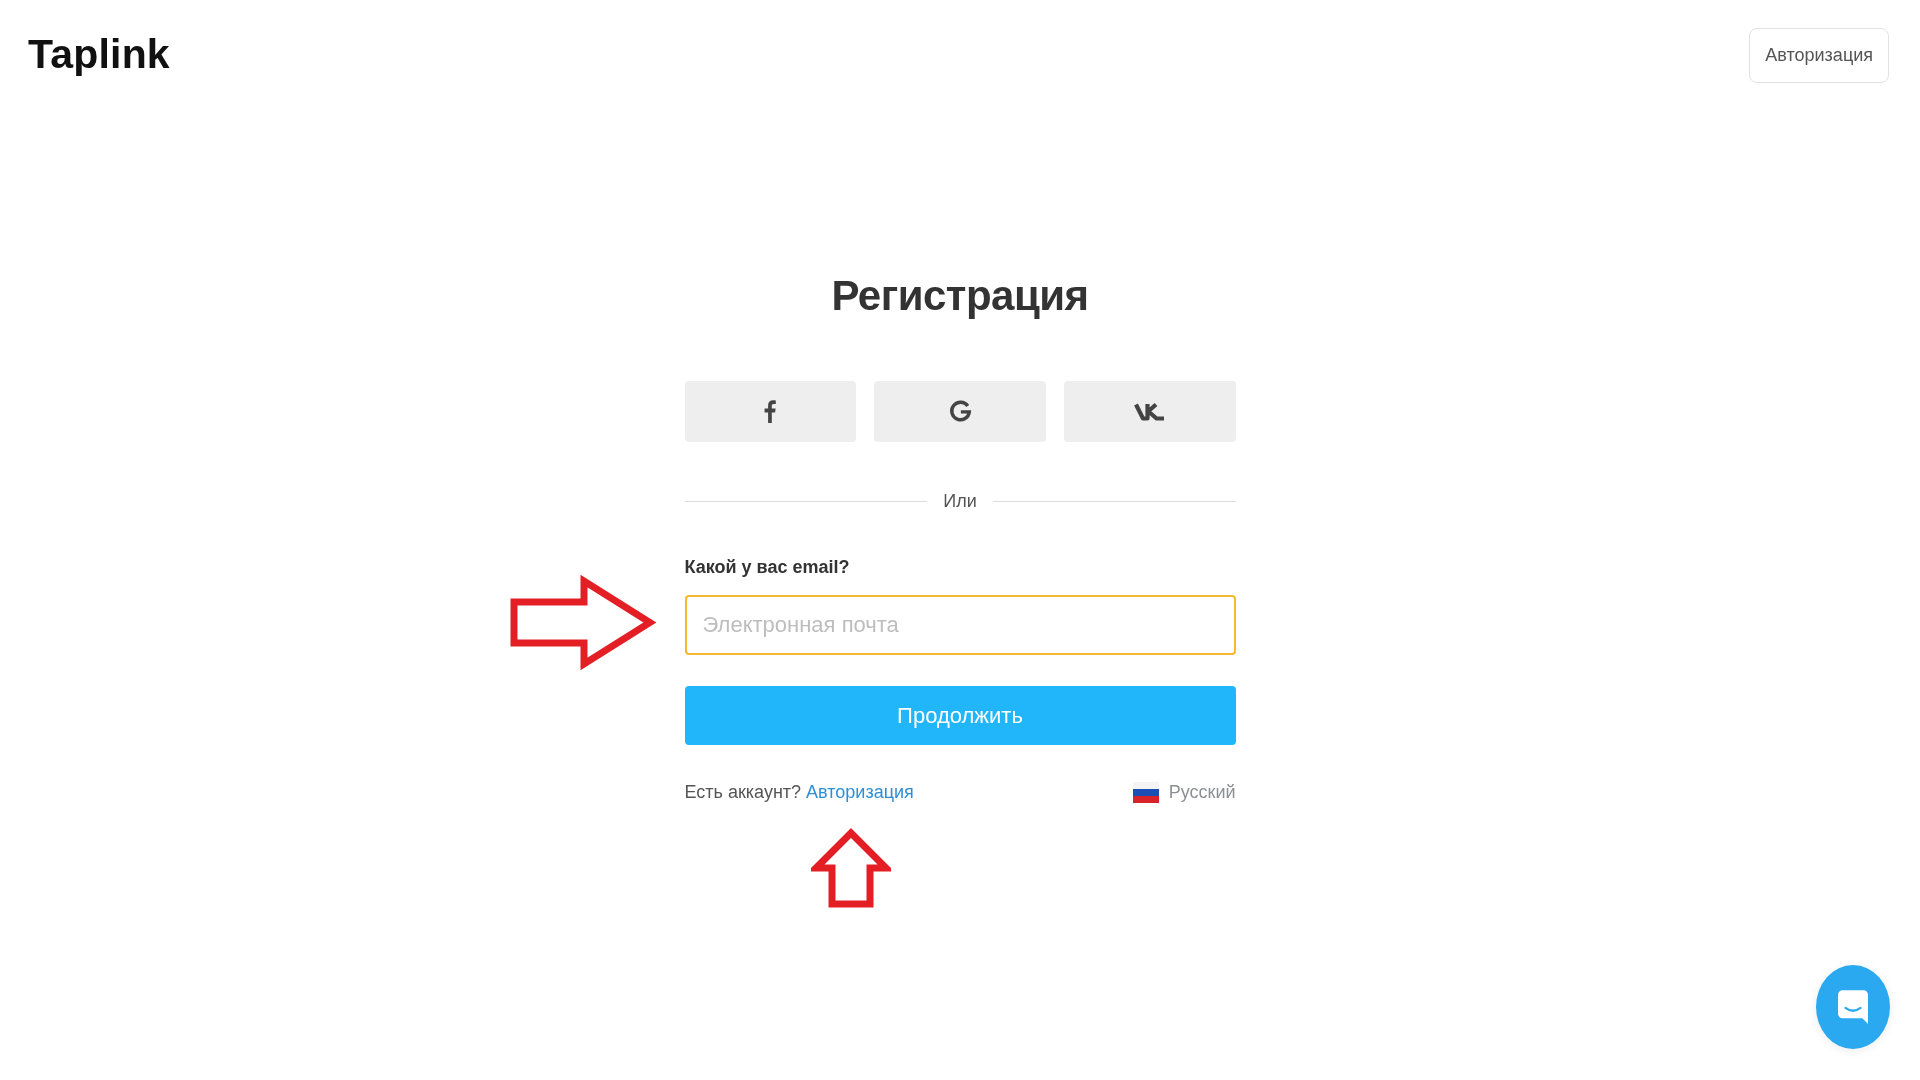 The width and height of the screenshot is (1920, 1080). Describe the element at coordinates (1853, 1007) in the screenshot. I see `chat-icon` at that location.